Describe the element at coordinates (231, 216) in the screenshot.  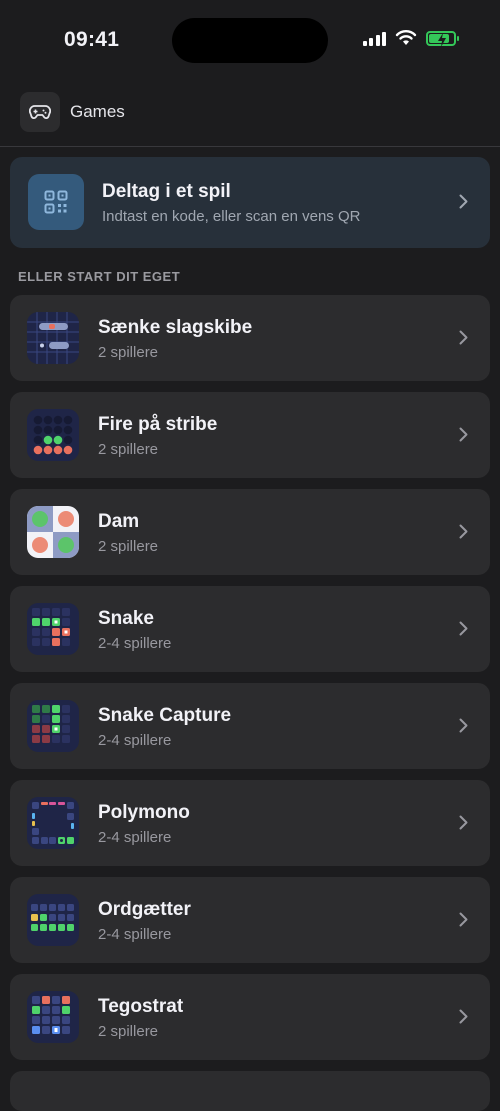
I see `join-subtitle: Indtast en kode, eller scan en vens QR` at that location.